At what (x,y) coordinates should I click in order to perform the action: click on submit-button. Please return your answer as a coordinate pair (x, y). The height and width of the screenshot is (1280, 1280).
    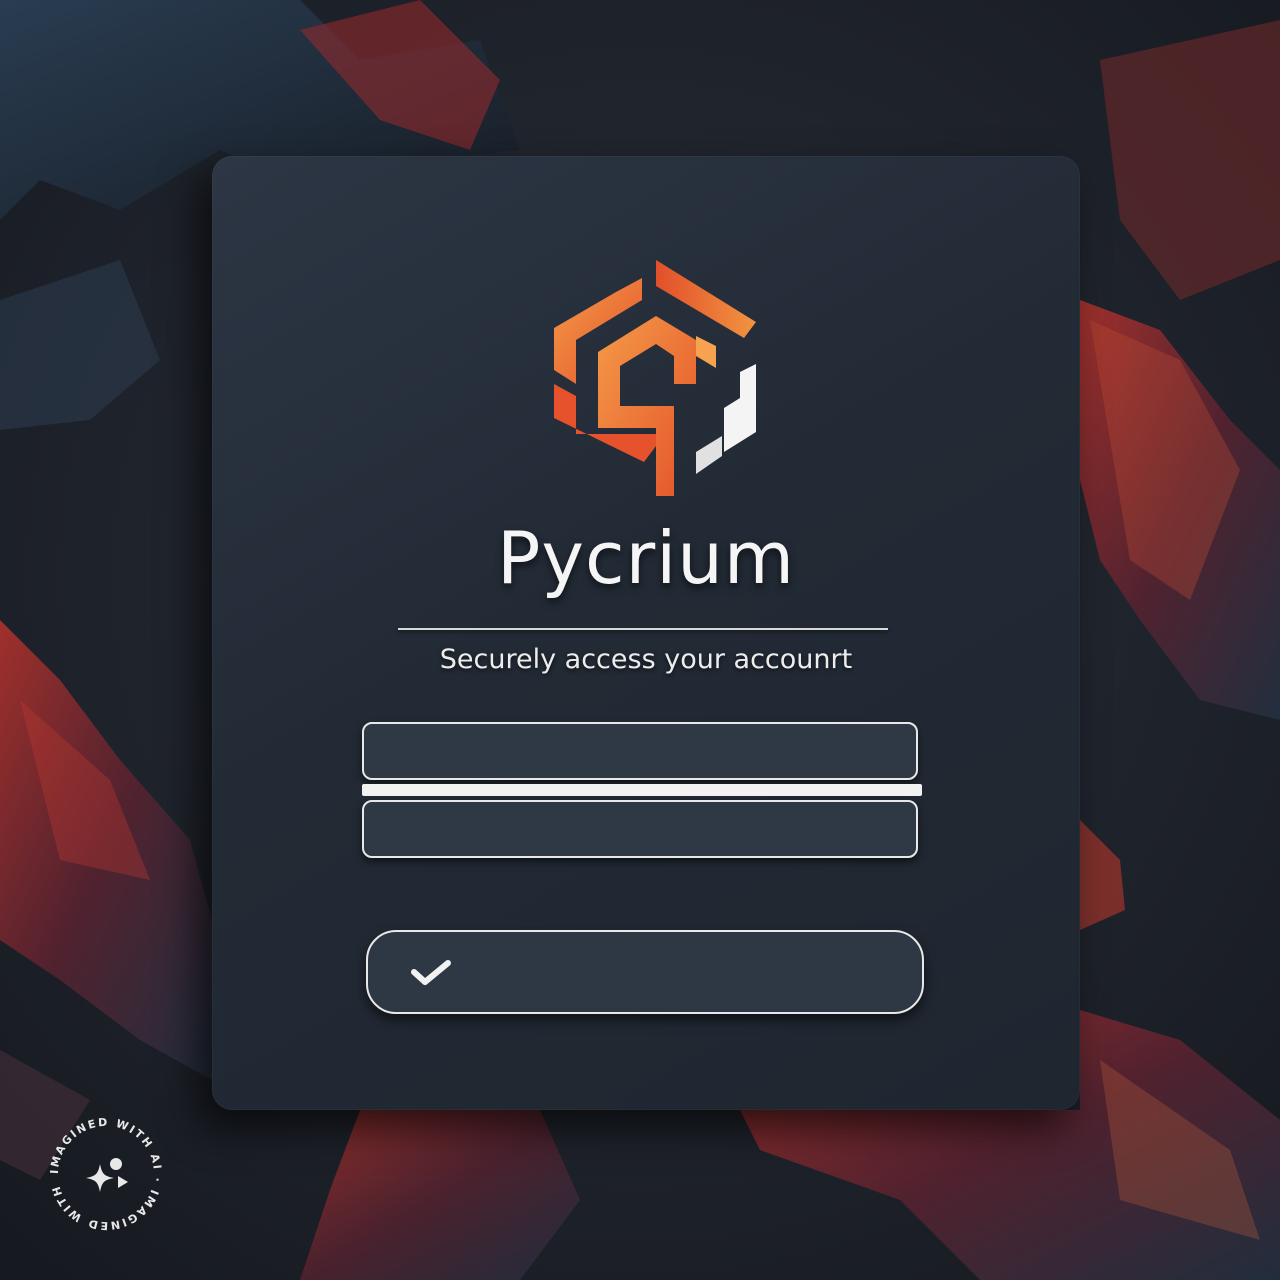
    Looking at the image, I should click on (645, 972).